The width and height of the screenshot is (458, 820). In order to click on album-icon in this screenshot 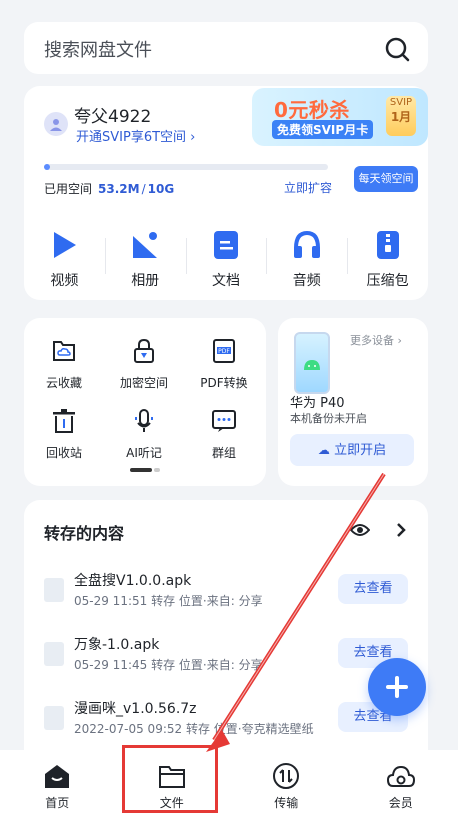, I will do `click(145, 245)`.